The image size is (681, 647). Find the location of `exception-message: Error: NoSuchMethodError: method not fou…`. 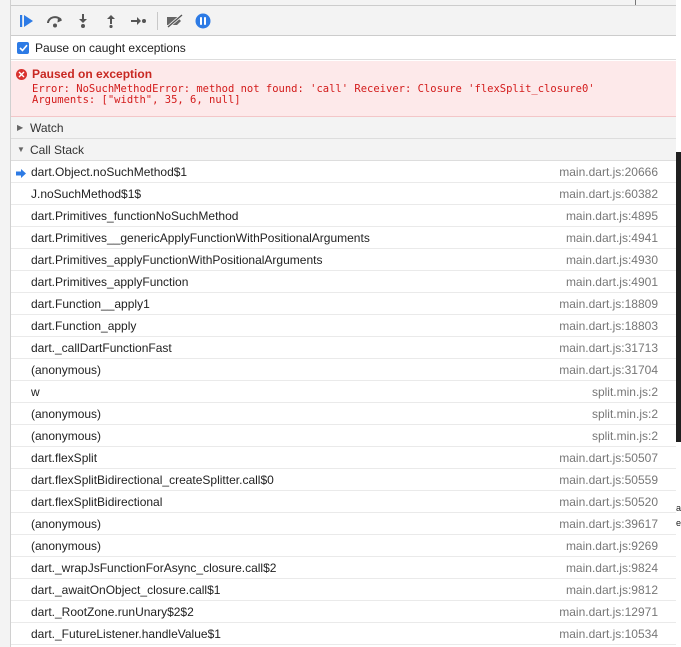

exception-message: Error: NoSuchMethodError: method not fou… is located at coordinates (313, 94).